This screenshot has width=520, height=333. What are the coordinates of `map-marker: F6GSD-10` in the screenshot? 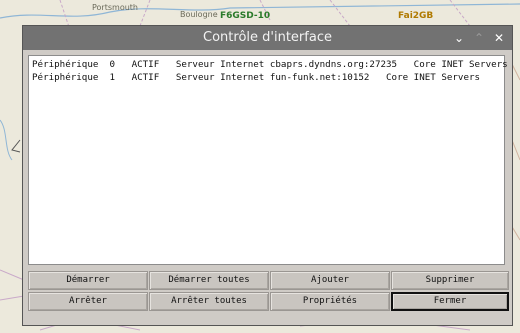 It's located at (245, 16).